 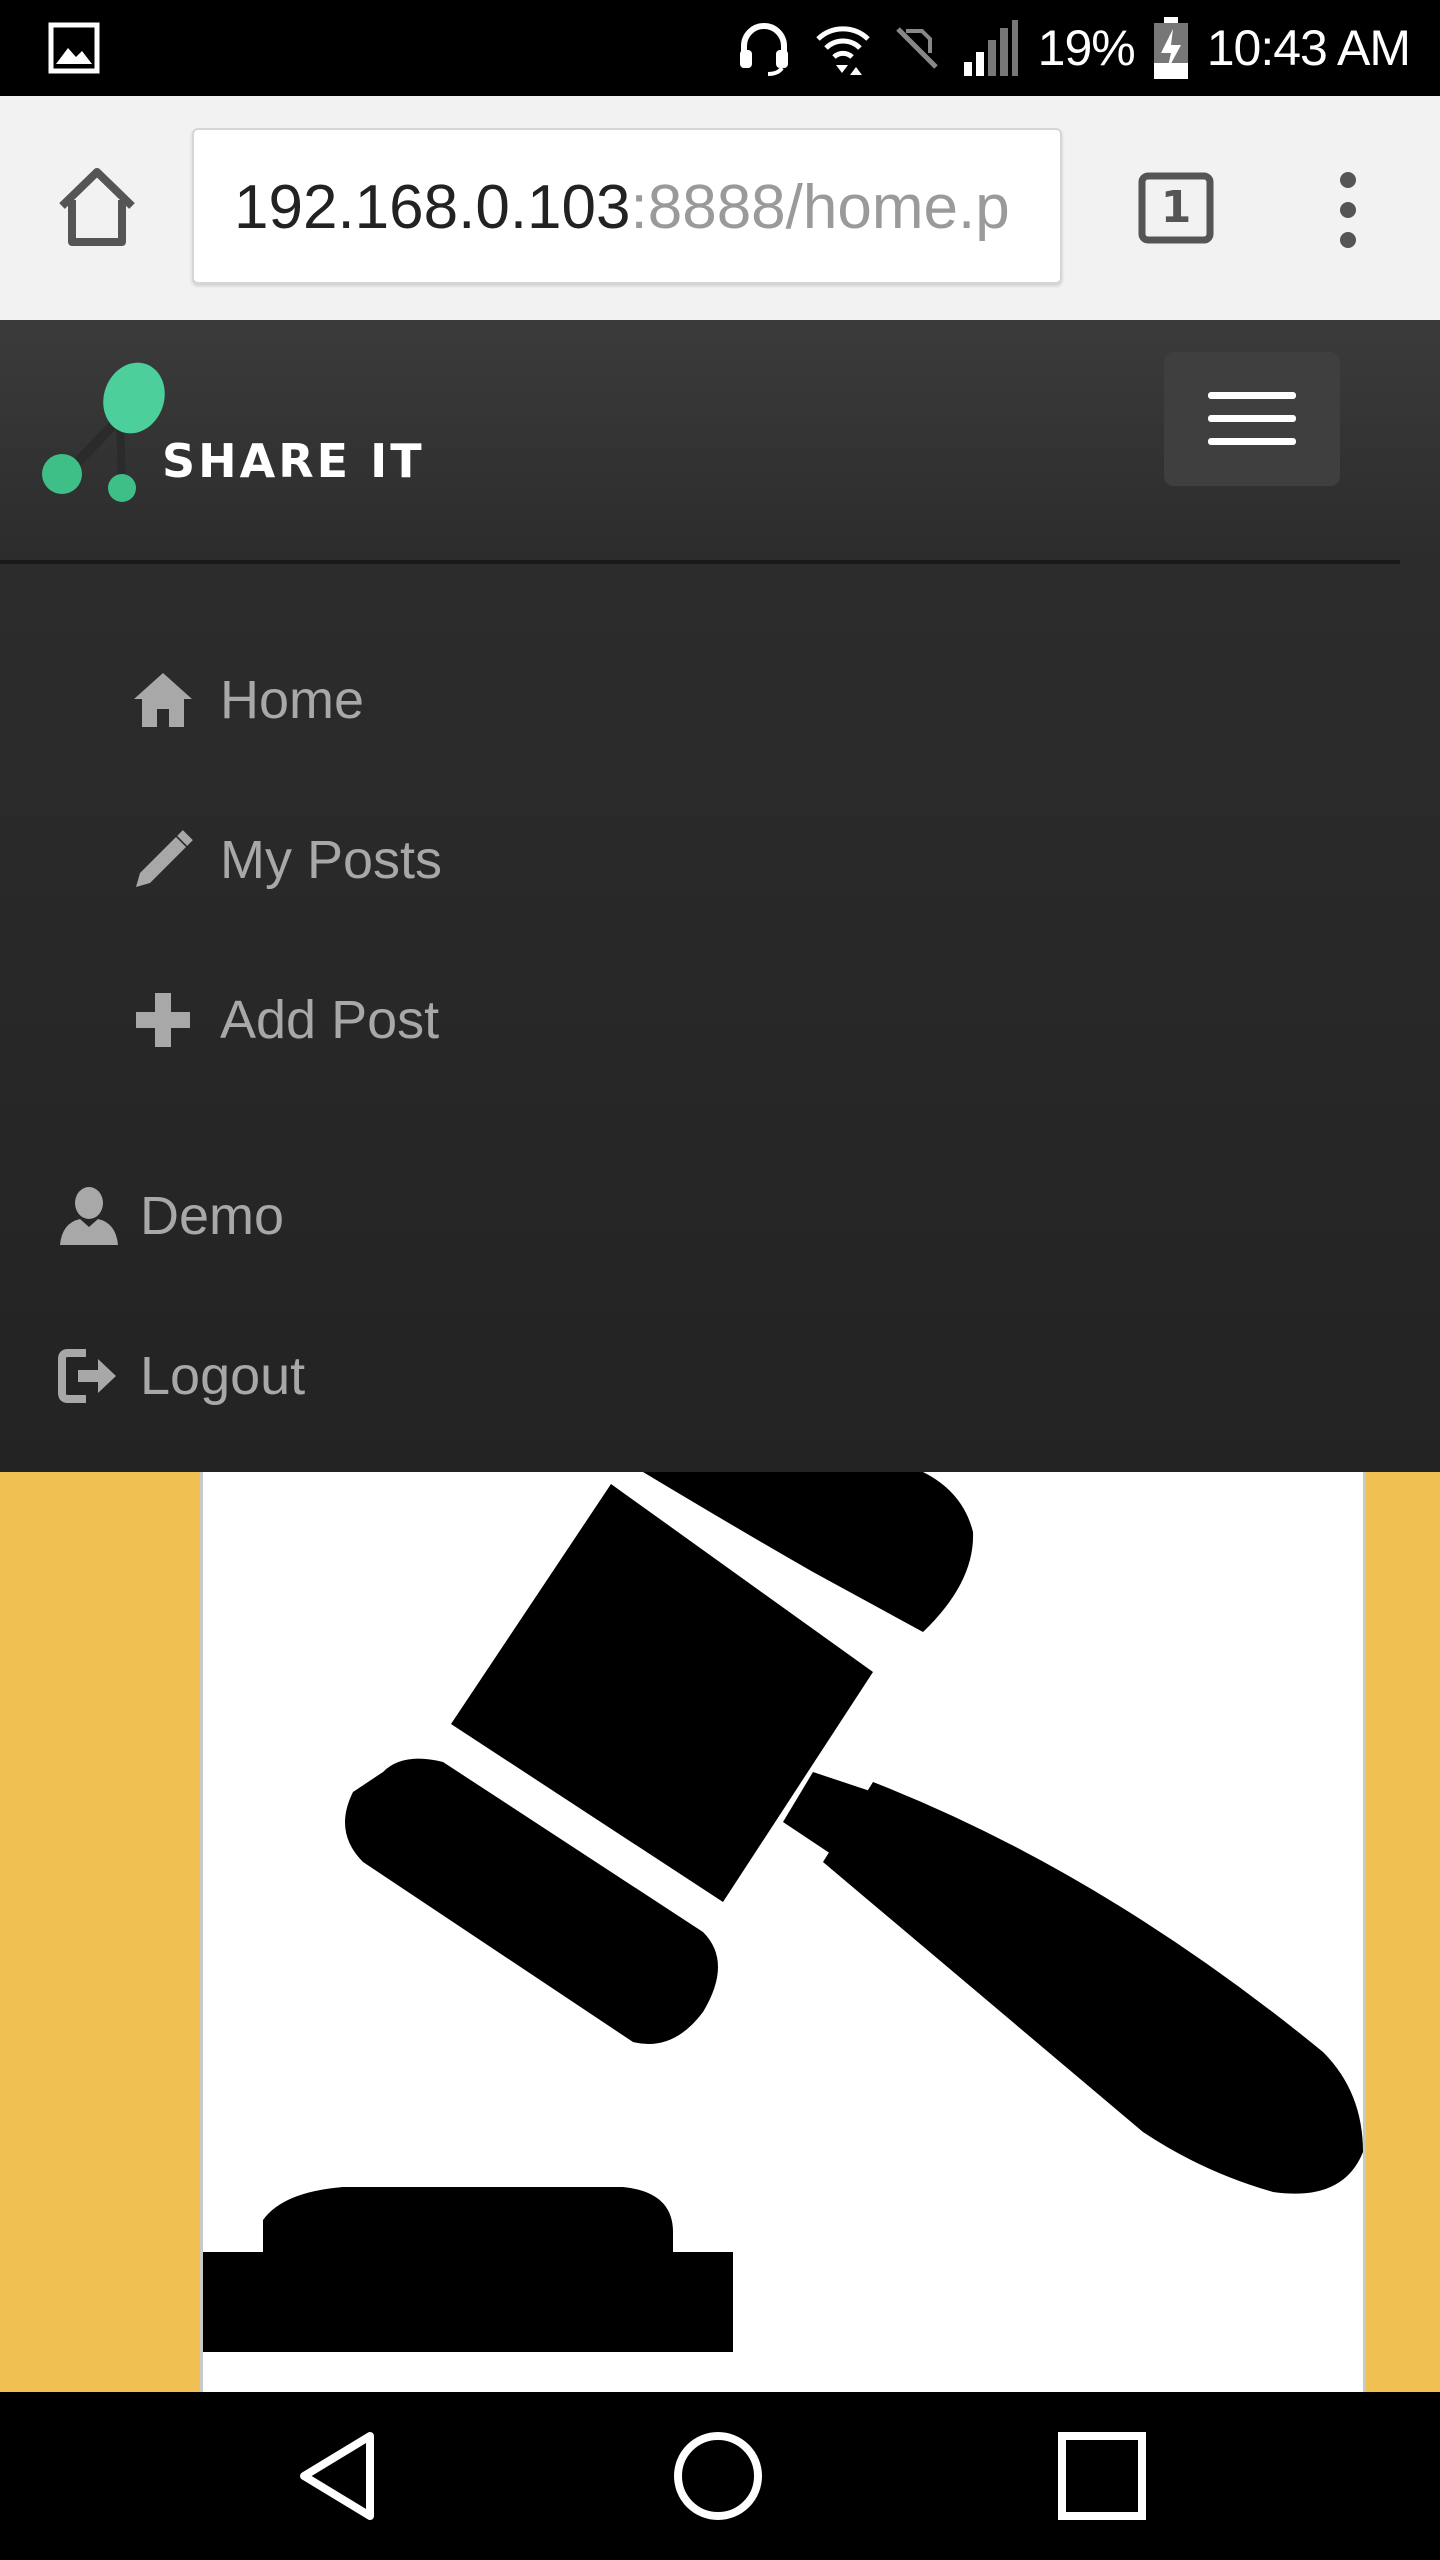 I want to click on battery-percentage: 19%, so click(x=1086, y=48).